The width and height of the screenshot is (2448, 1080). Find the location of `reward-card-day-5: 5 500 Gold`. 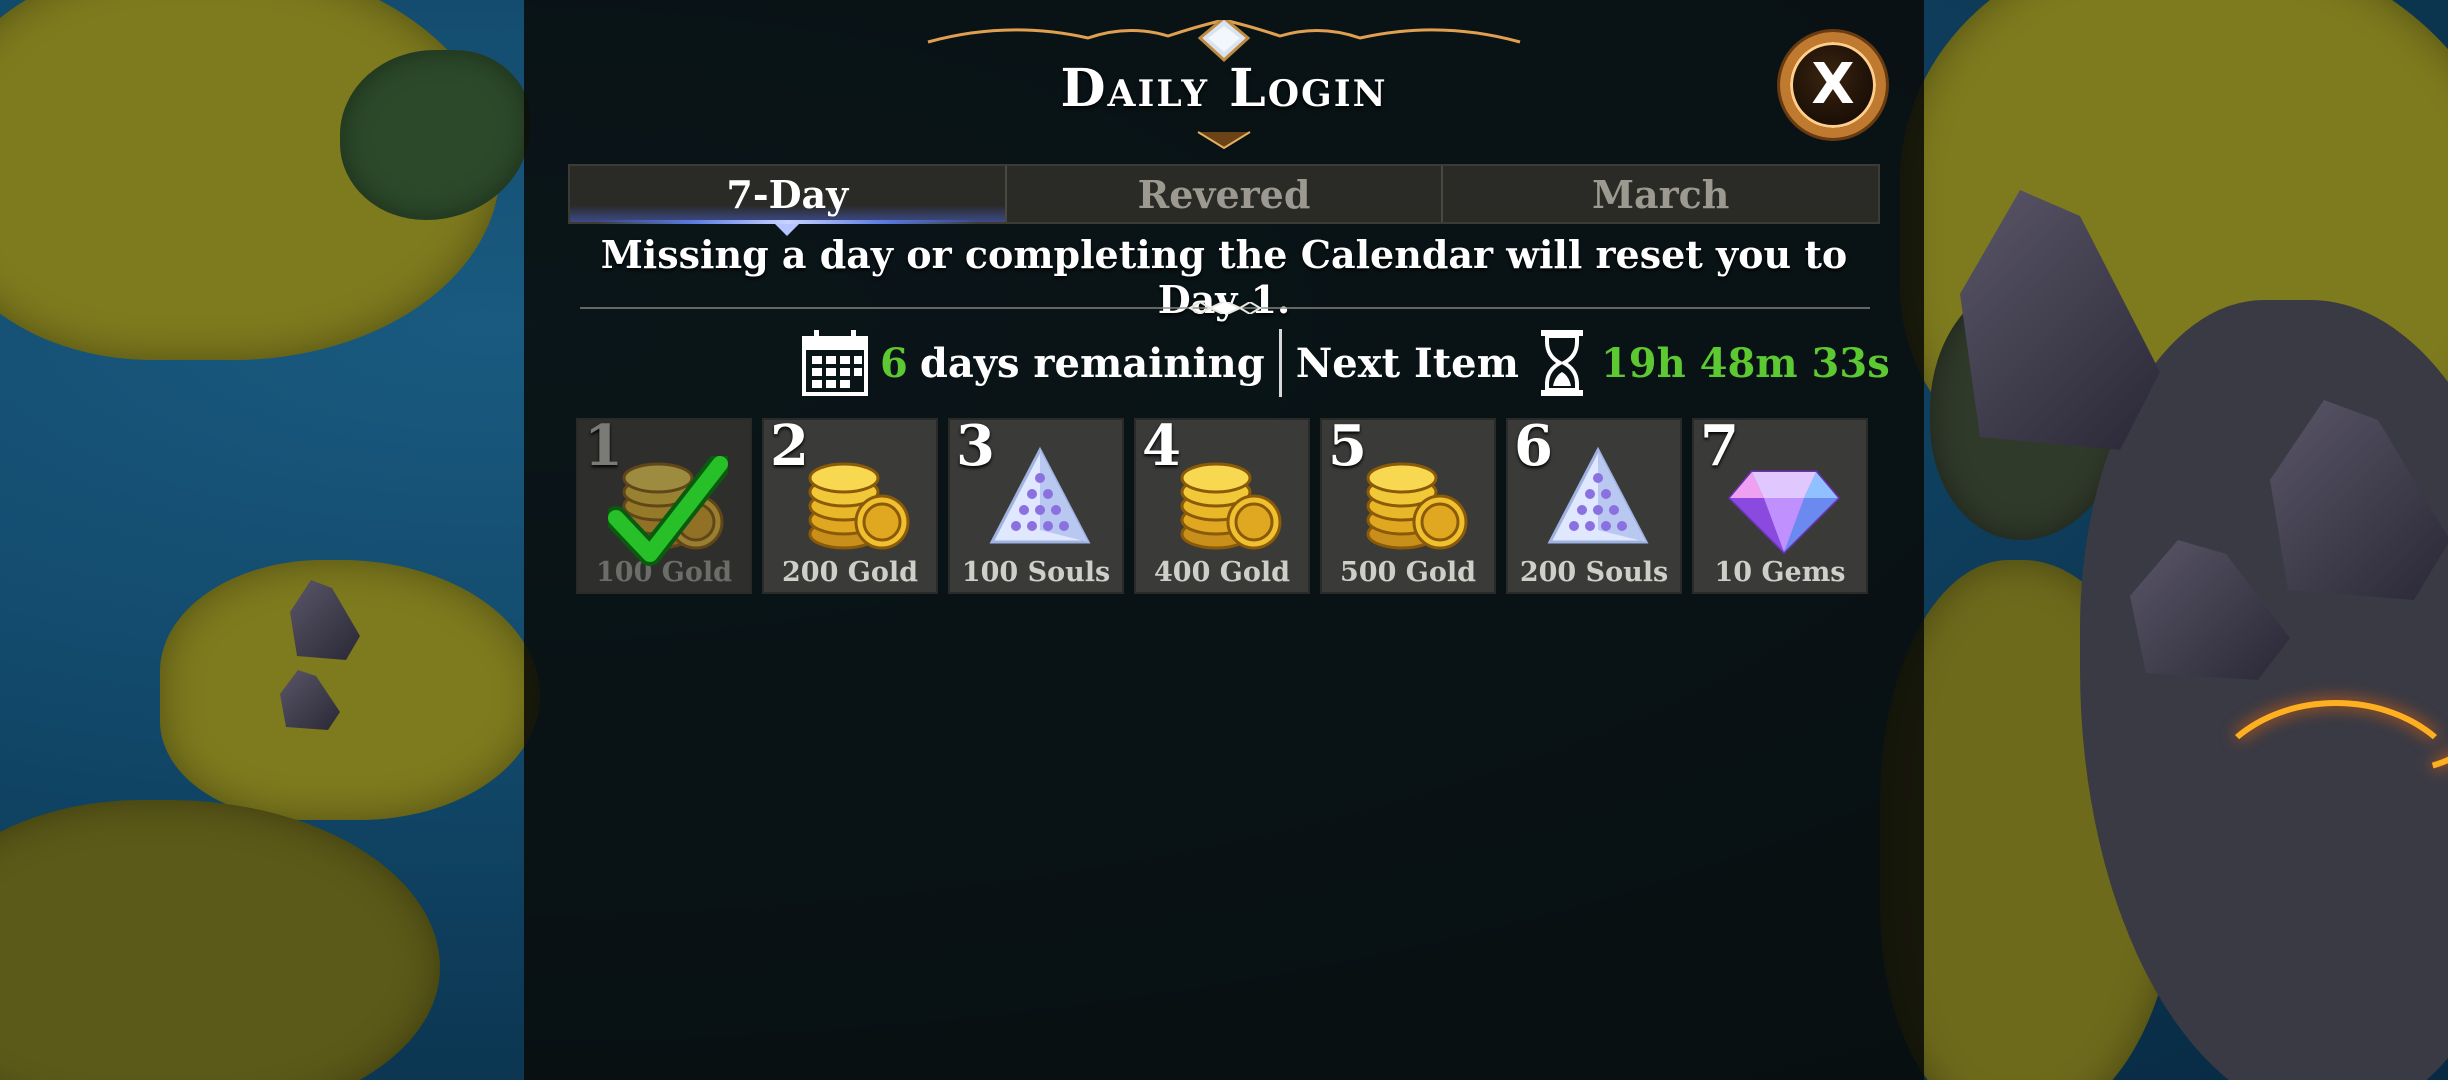

reward-card-day-5: 5 500 Gold is located at coordinates (1408, 503).